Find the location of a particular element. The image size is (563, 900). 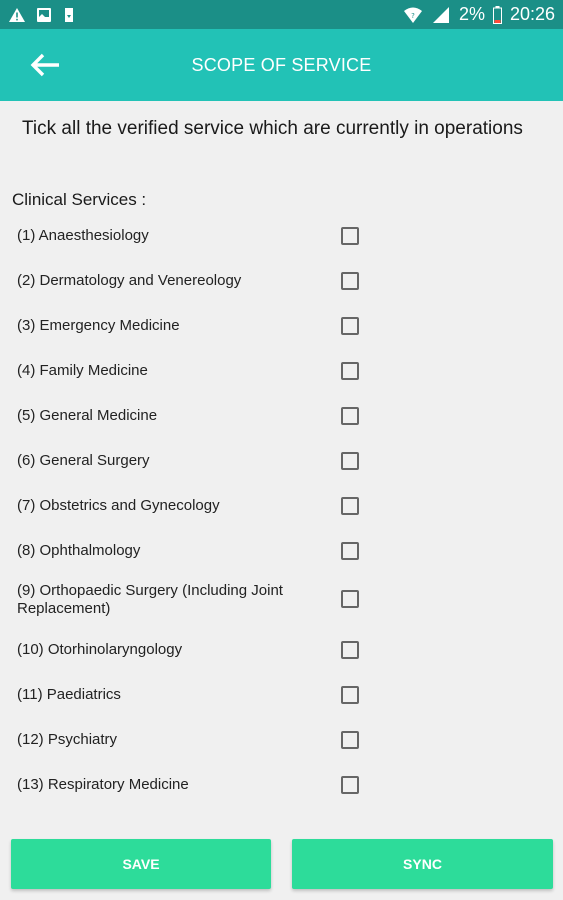

warning-icon is located at coordinates (17, 15).